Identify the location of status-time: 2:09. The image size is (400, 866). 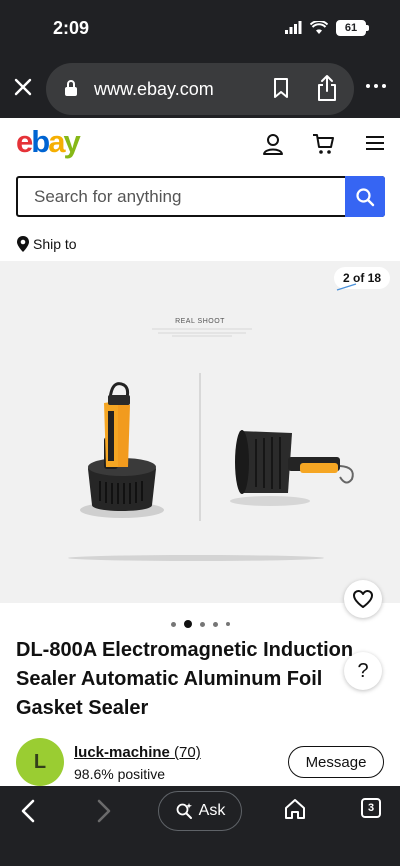
(71, 28).